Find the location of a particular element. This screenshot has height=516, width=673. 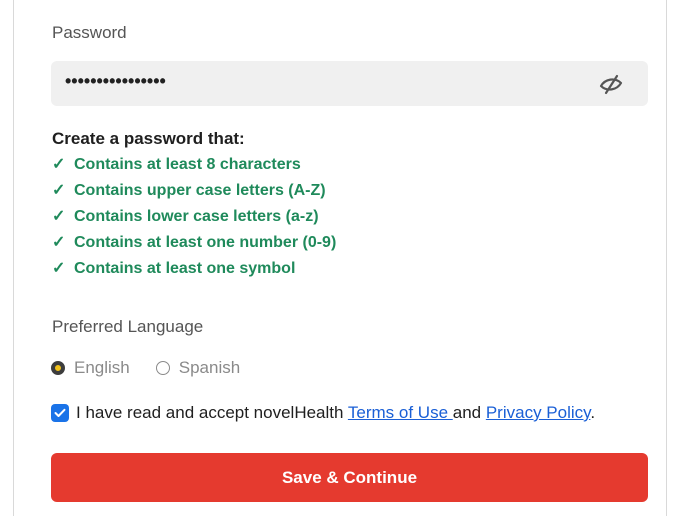

requirement-text: Contains upper case letters (A-Z) is located at coordinates (200, 190).